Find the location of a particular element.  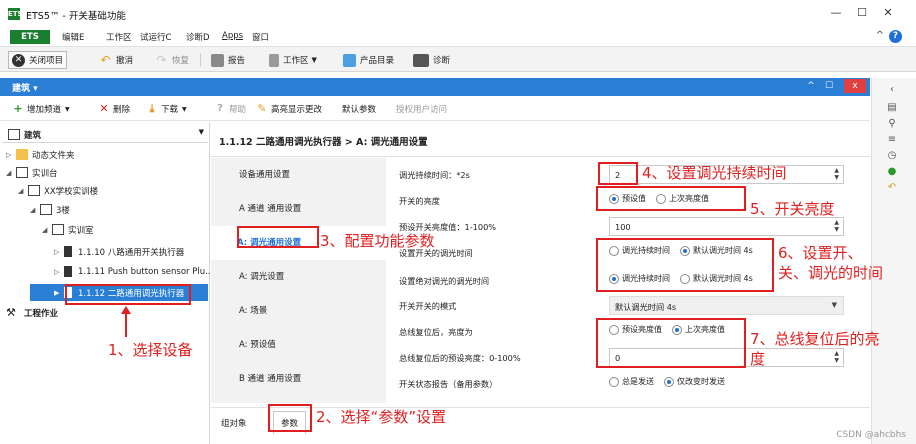

panel-maximize-button: ☐ is located at coordinates (829, 86).